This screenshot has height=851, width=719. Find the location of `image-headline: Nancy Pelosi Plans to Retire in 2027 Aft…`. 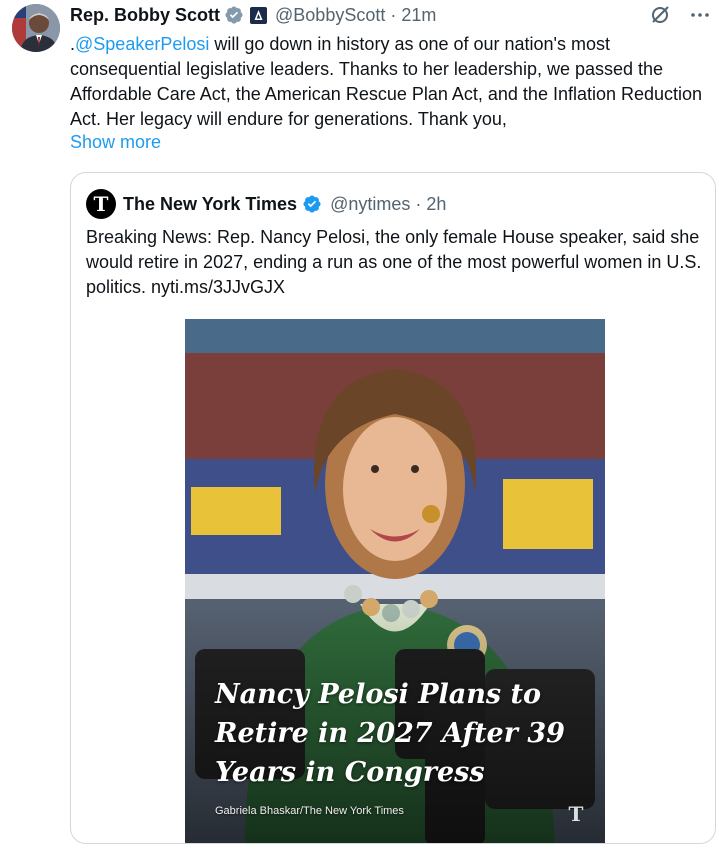

image-headline: Nancy Pelosi Plans to Retire in 2027 Aft… is located at coordinates (390, 733).